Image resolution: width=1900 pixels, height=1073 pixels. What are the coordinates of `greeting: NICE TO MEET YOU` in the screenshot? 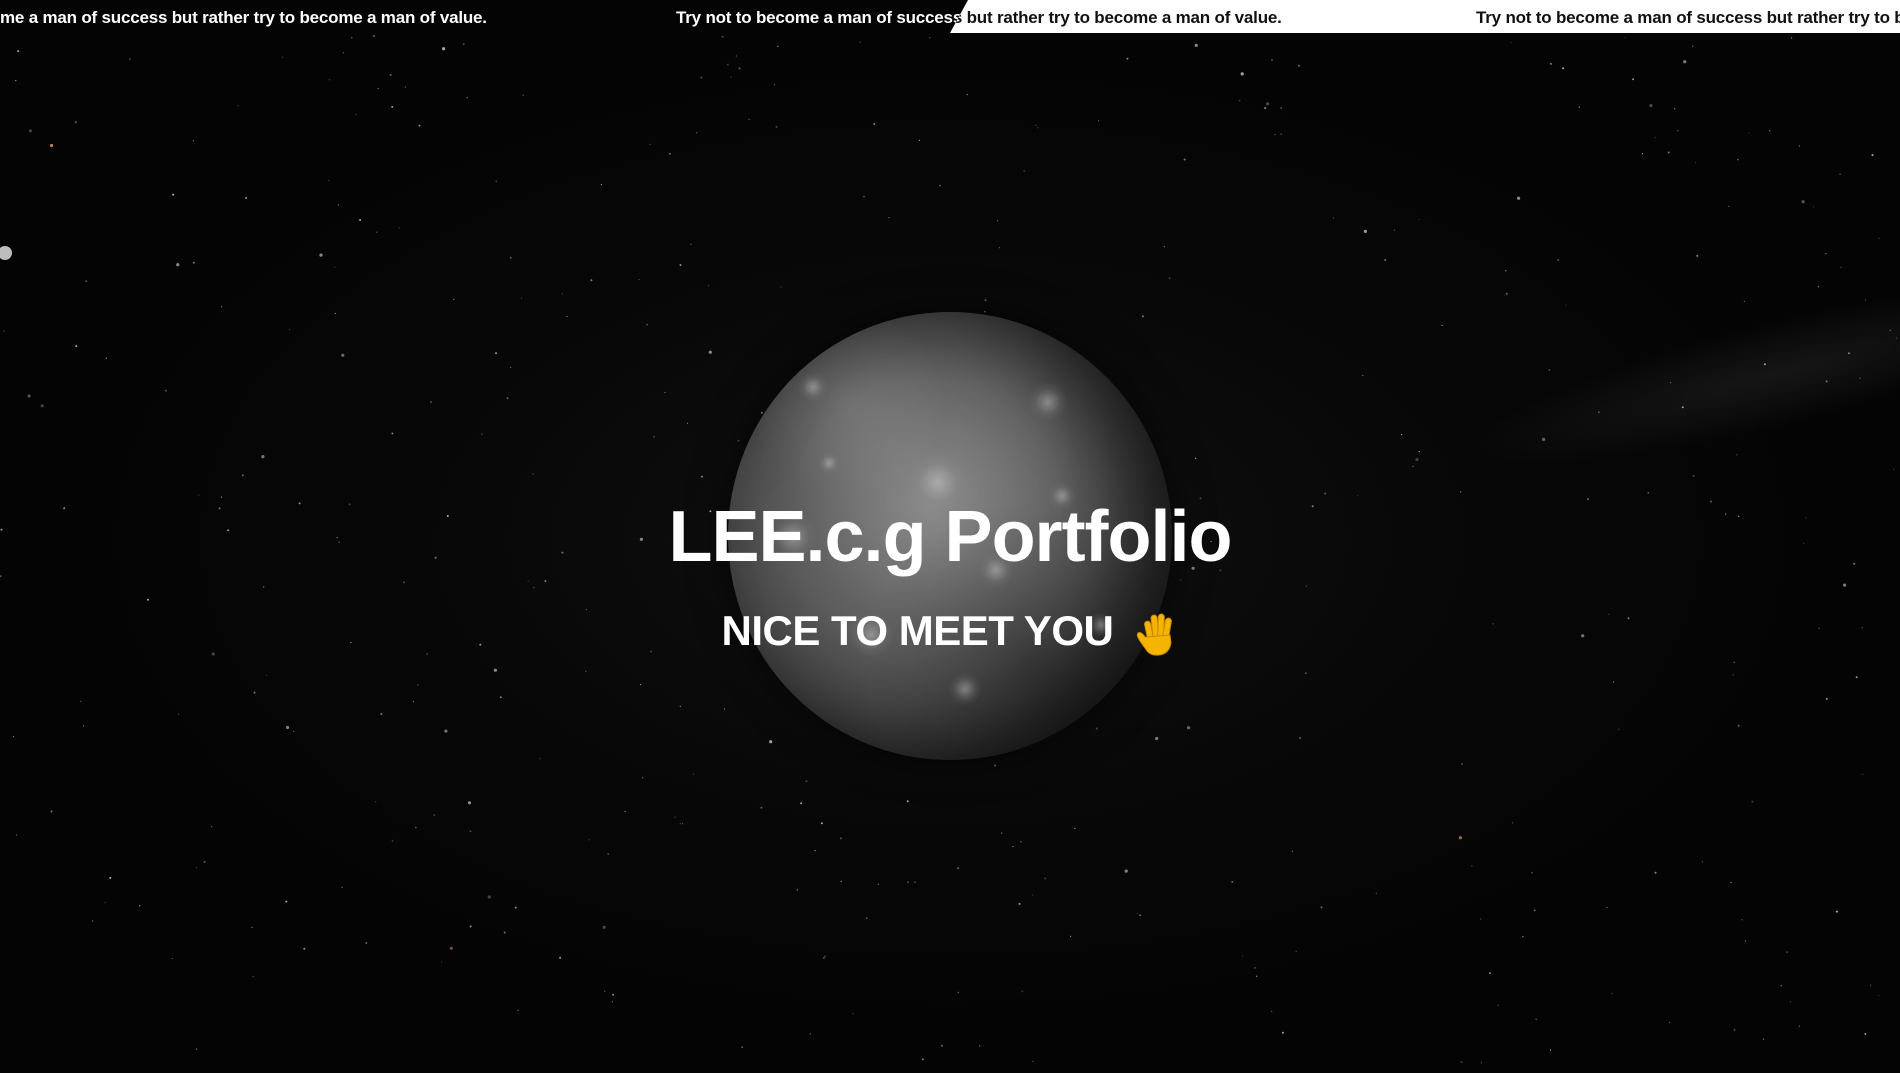 It's located at (950, 631).